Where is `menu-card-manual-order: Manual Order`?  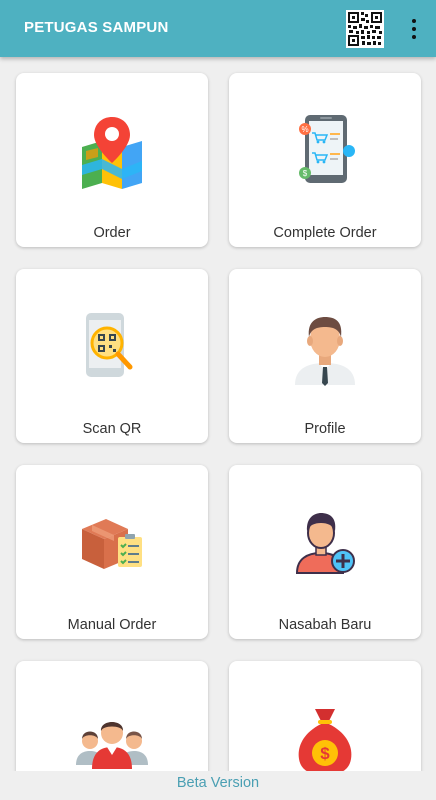 menu-card-manual-order: Manual Order is located at coordinates (112, 552).